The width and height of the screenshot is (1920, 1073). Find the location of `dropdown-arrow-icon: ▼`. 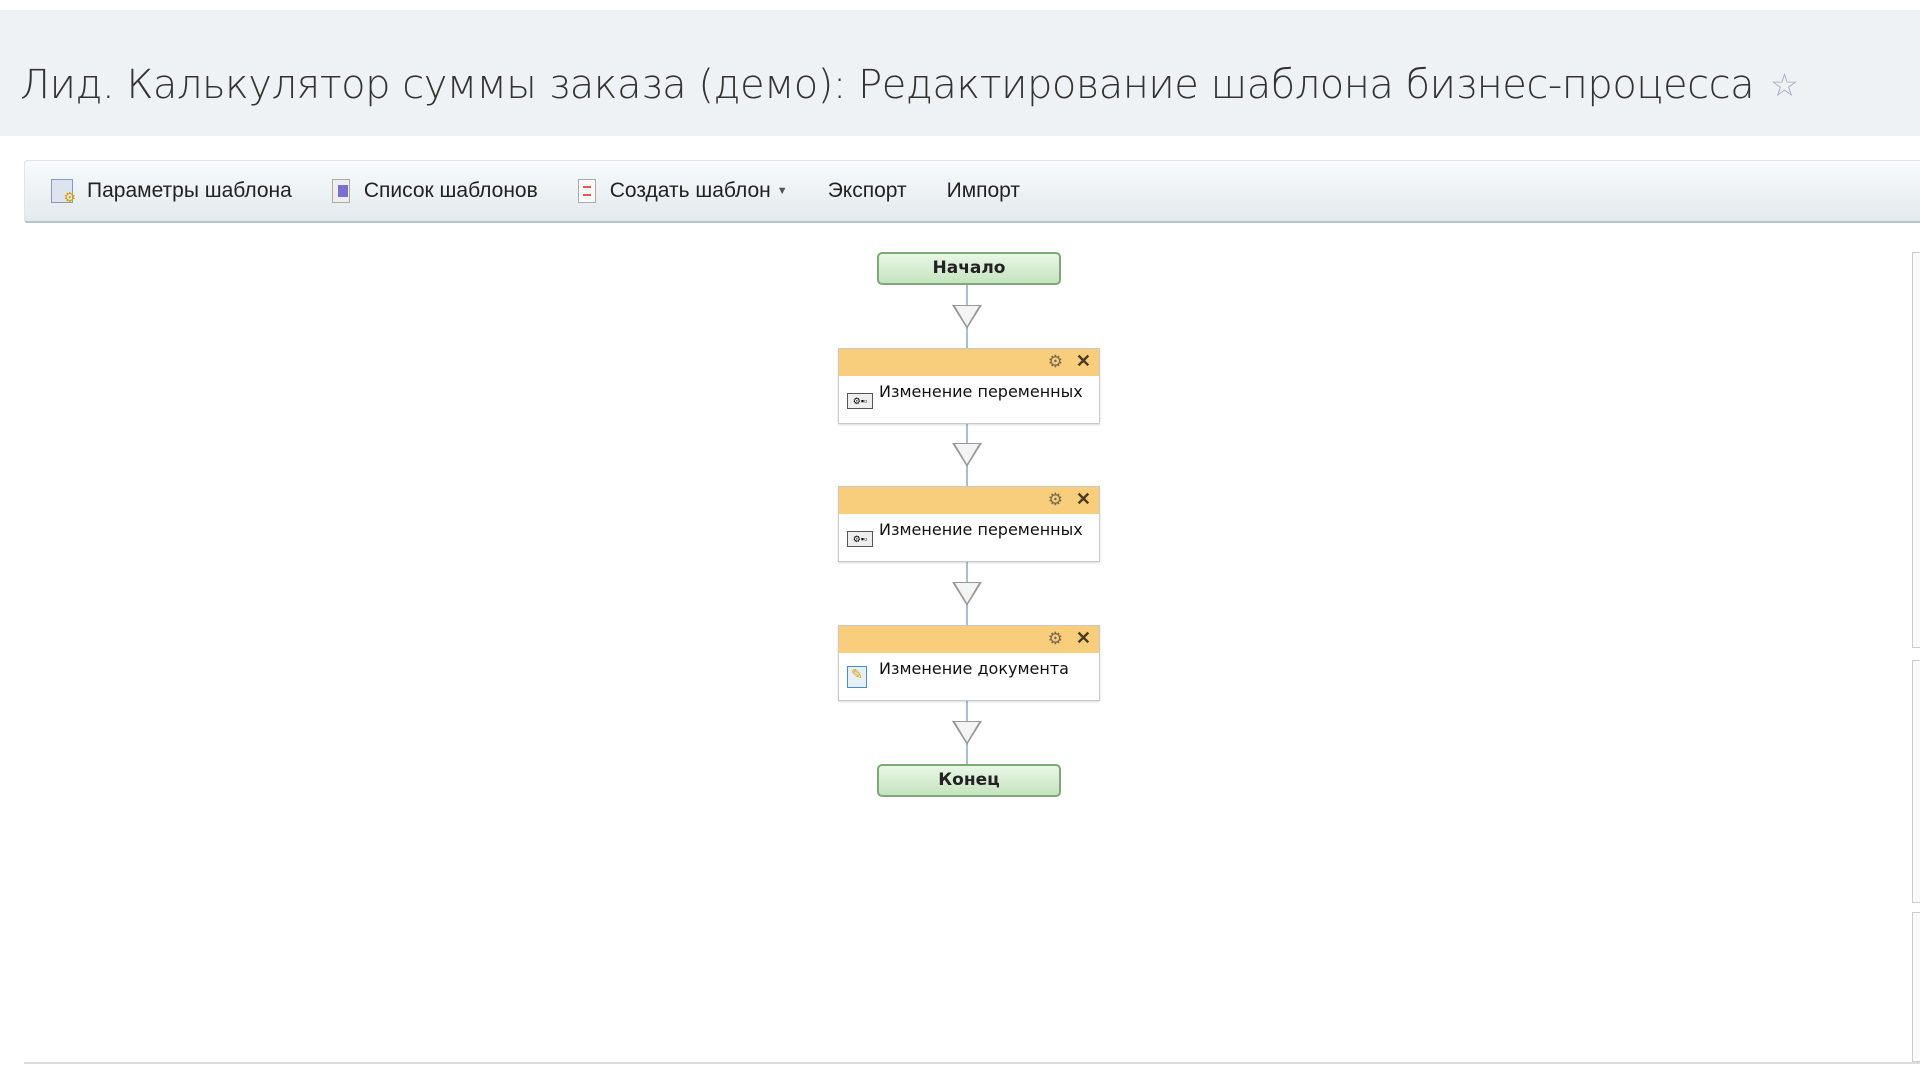

dropdown-arrow-icon: ▼ is located at coordinates (782, 191).